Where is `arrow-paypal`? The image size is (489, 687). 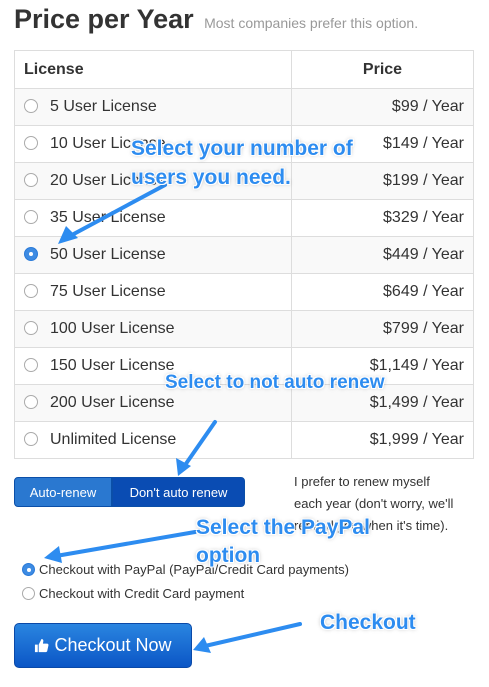
arrow-paypal is located at coordinates (125, 544).